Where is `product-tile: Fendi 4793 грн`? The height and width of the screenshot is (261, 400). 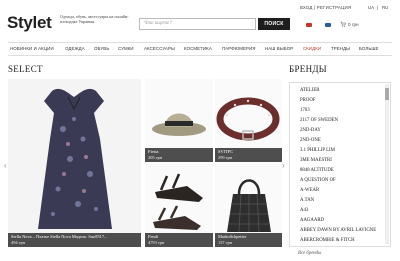
product-tile: Fendi 4793 грн is located at coordinates (179, 205).